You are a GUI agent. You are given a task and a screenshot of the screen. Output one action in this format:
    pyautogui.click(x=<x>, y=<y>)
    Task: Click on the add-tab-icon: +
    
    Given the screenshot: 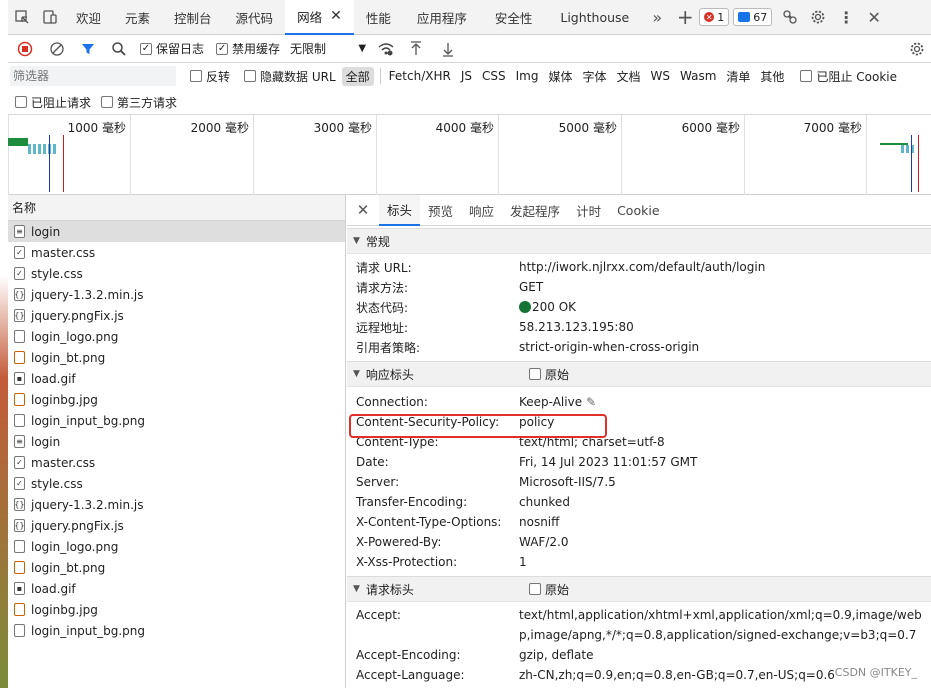 What is the action you would take?
    pyautogui.click(x=685, y=17)
    